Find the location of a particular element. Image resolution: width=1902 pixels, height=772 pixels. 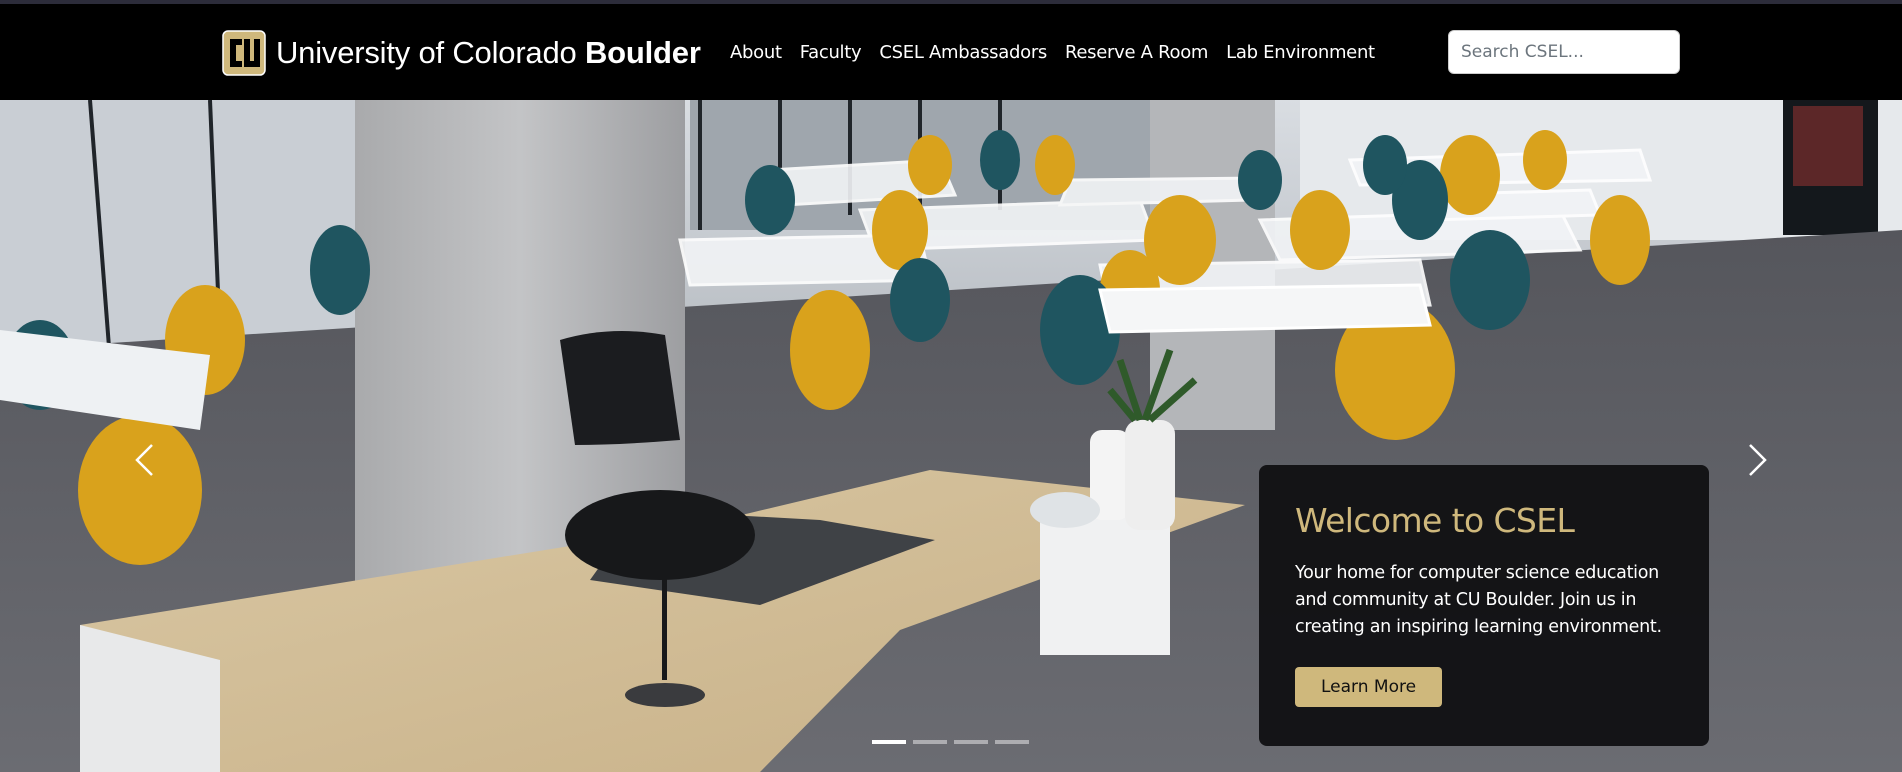

nav-csel-ambassadors: CSEL Ambassadors is located at coordinates (963, 52).